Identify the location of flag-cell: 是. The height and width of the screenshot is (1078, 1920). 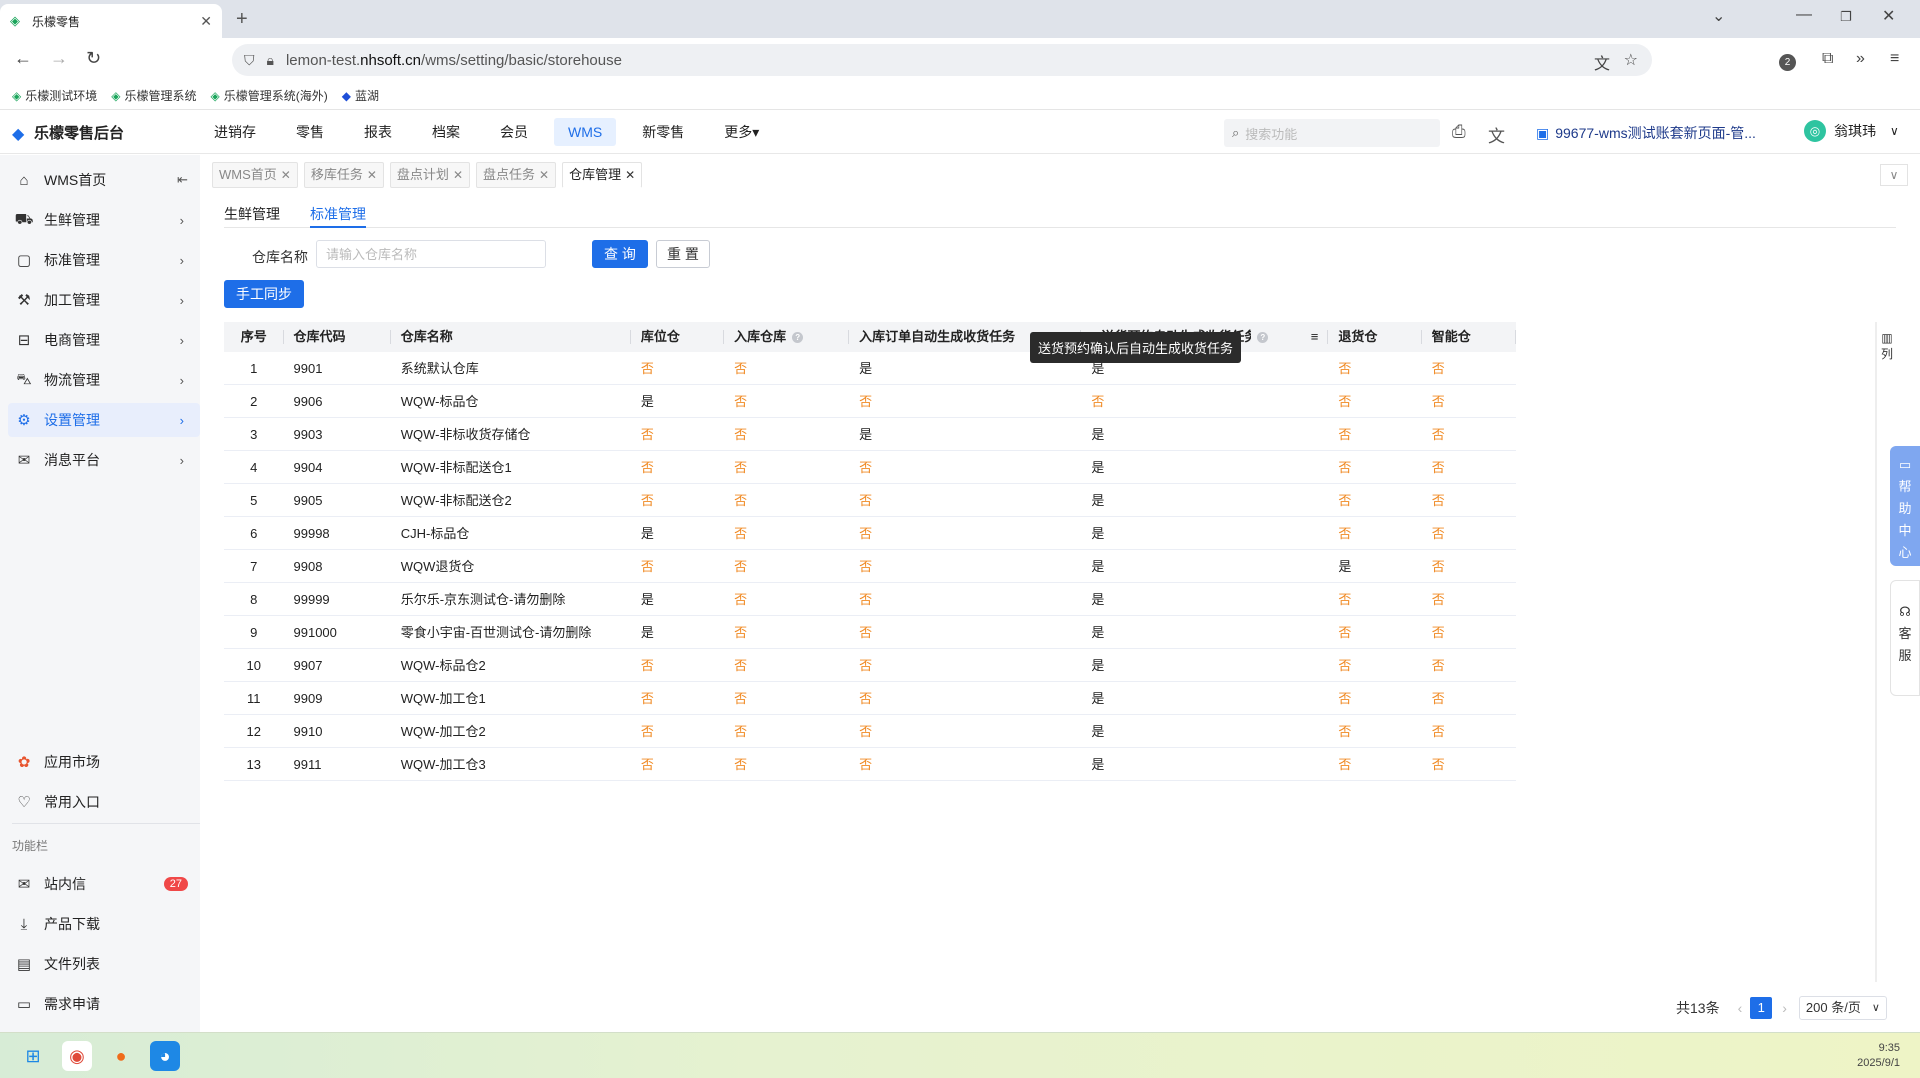
(1098, 698).